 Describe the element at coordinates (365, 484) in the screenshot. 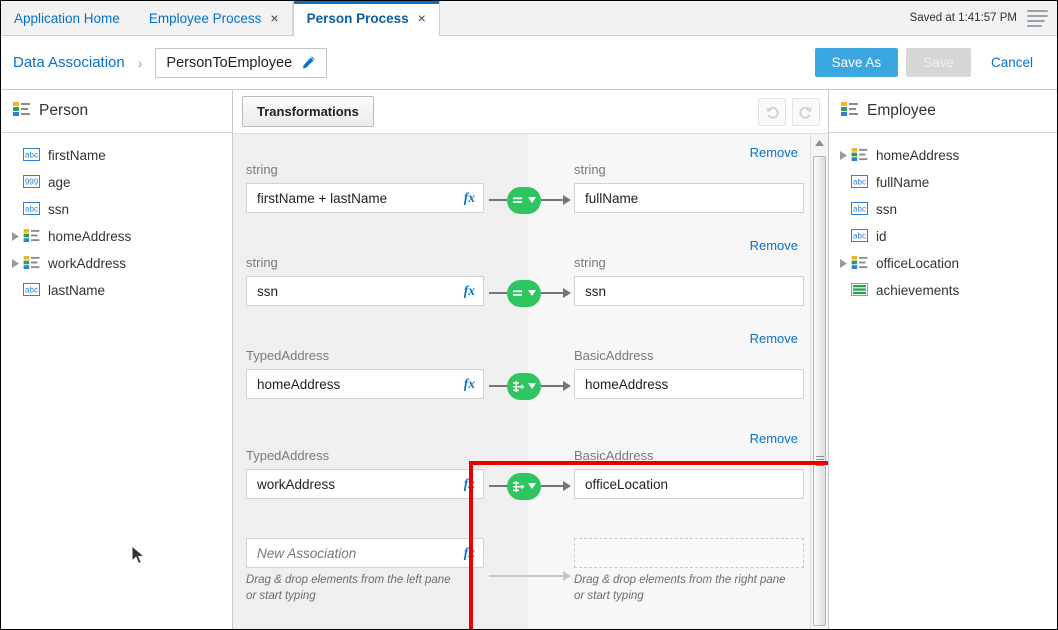

I see `source-expression-input: workAddress fx` at that location.